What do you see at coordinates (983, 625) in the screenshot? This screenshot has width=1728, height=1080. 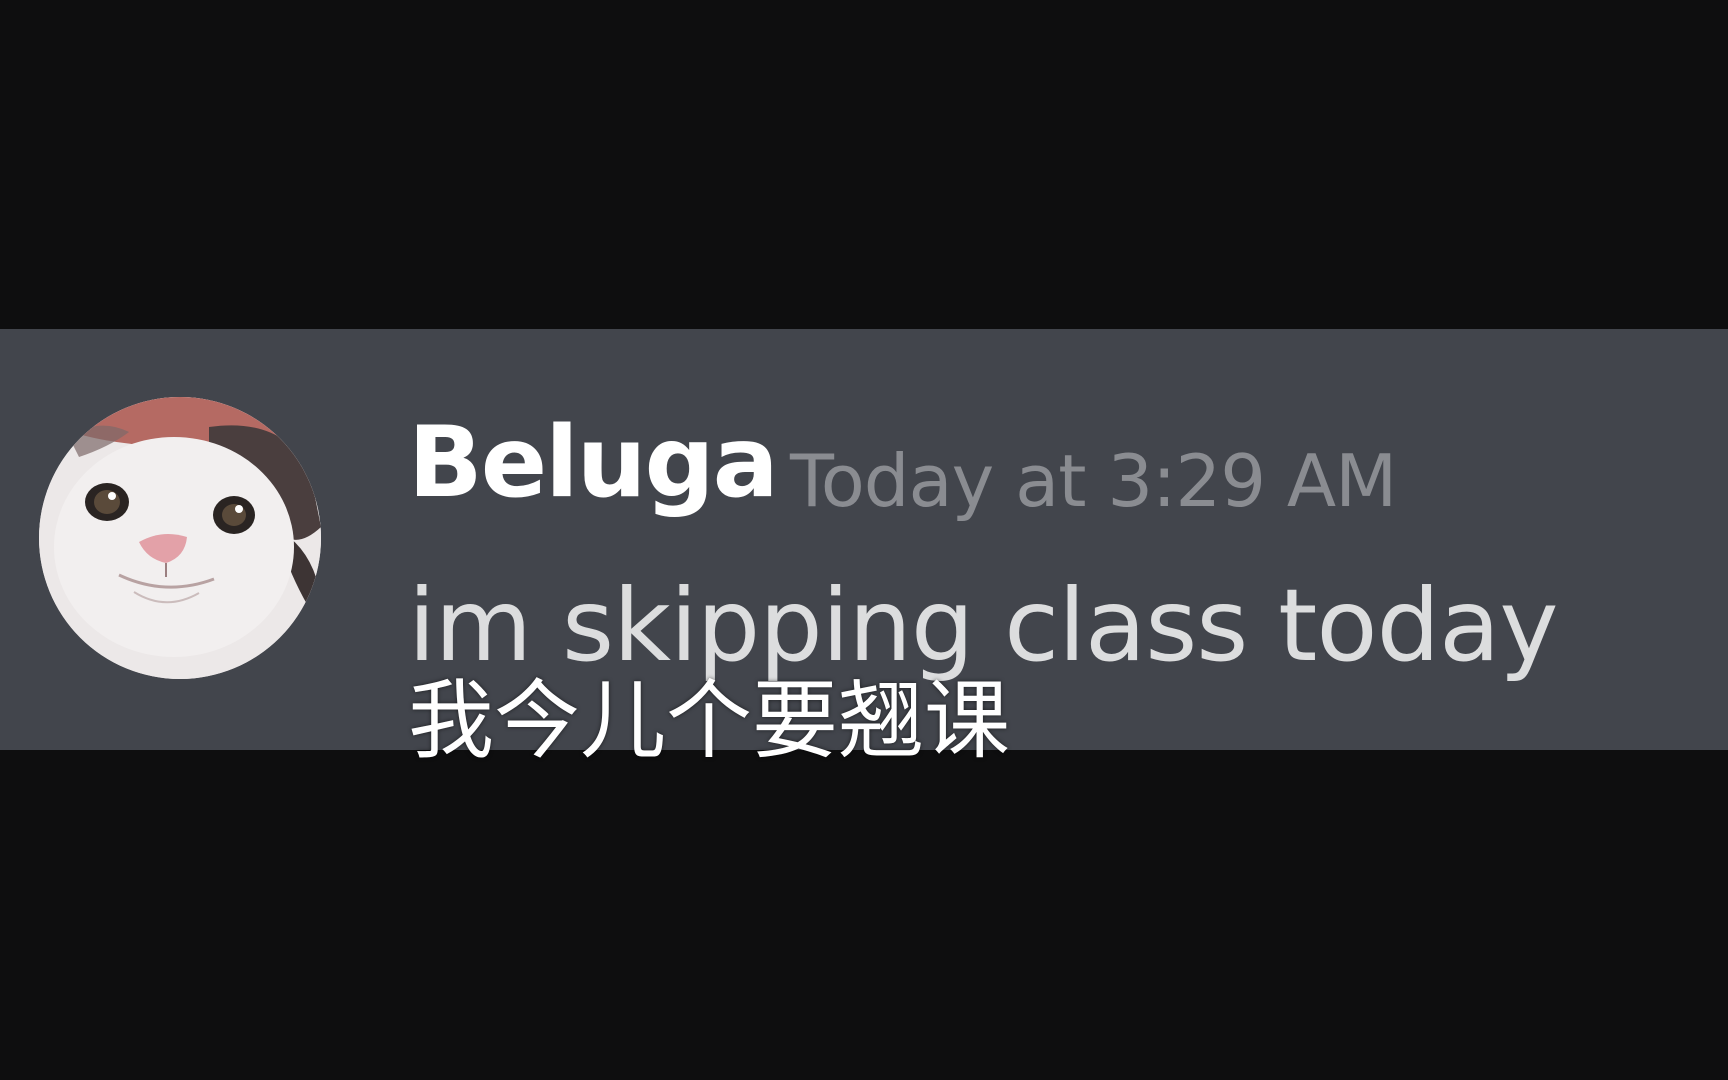 I see `message-content: im skipping class today` at bounding box center [983, 625].